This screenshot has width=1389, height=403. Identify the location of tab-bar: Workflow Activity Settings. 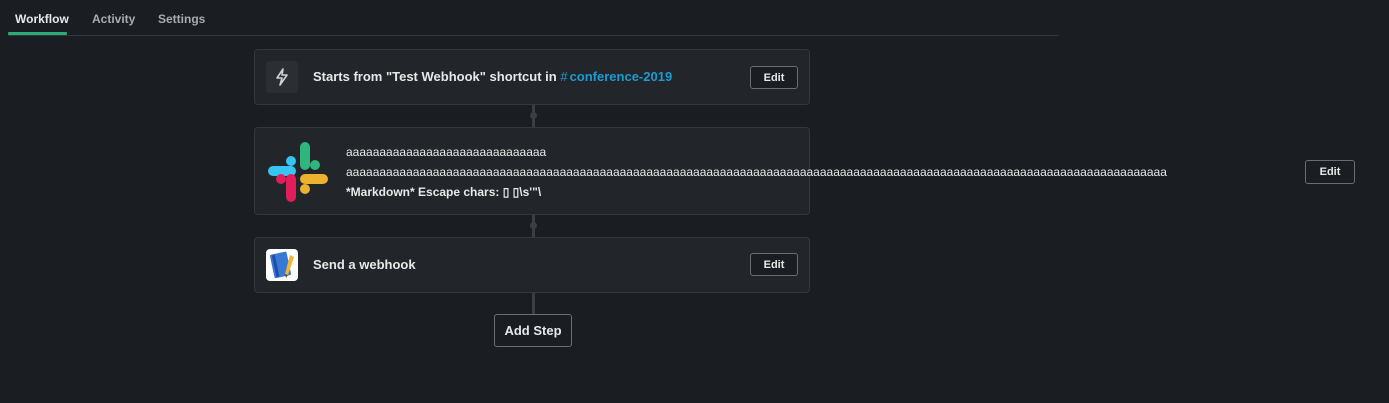
(533, 18).